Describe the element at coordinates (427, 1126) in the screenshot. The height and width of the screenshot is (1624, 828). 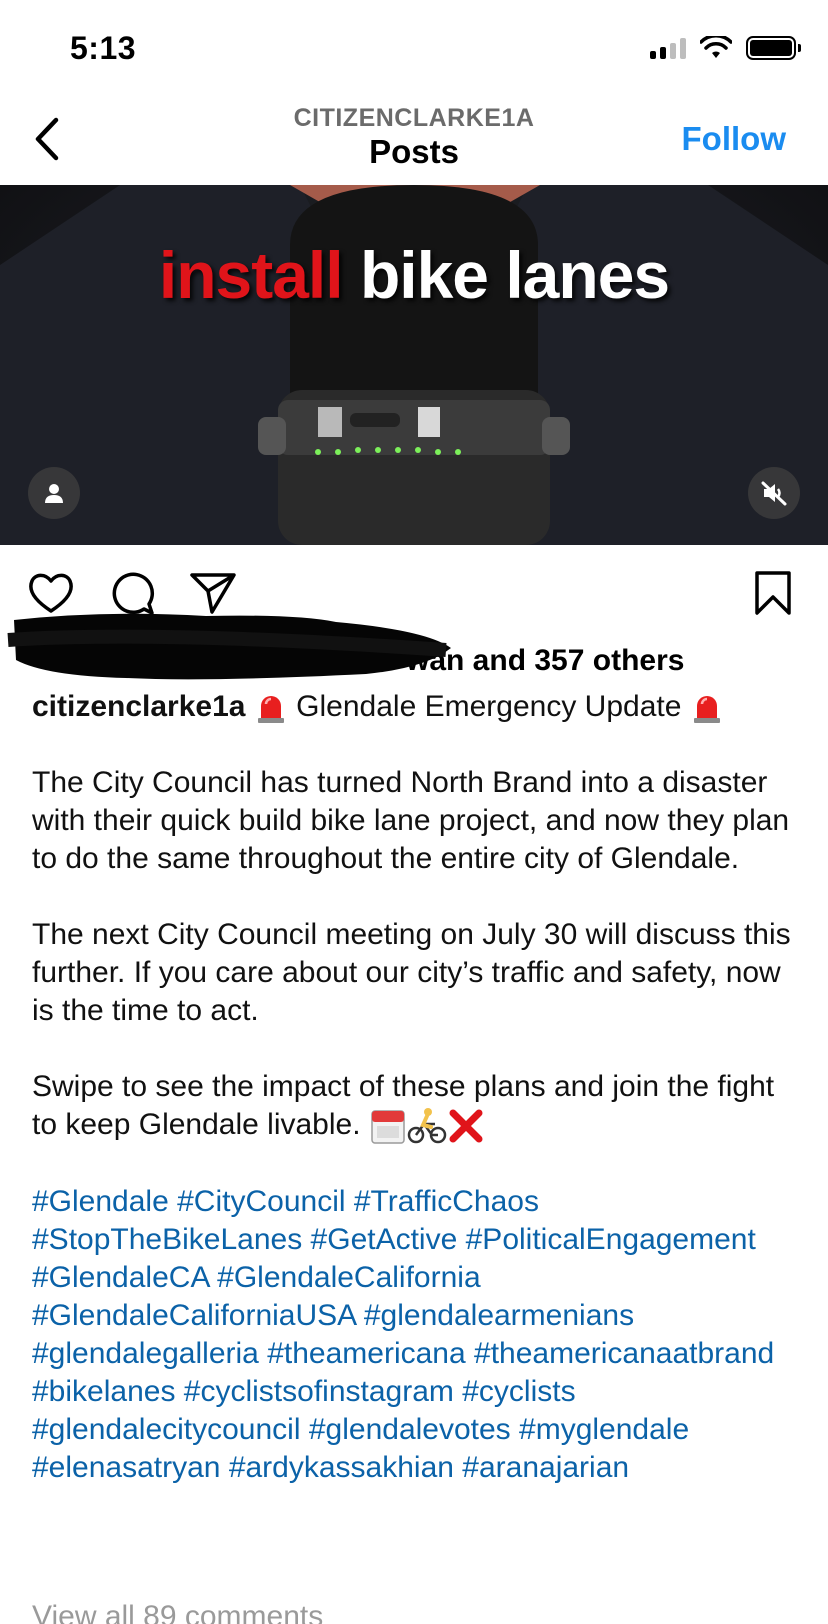
I see `cyclist-emoji-icon` at that location.